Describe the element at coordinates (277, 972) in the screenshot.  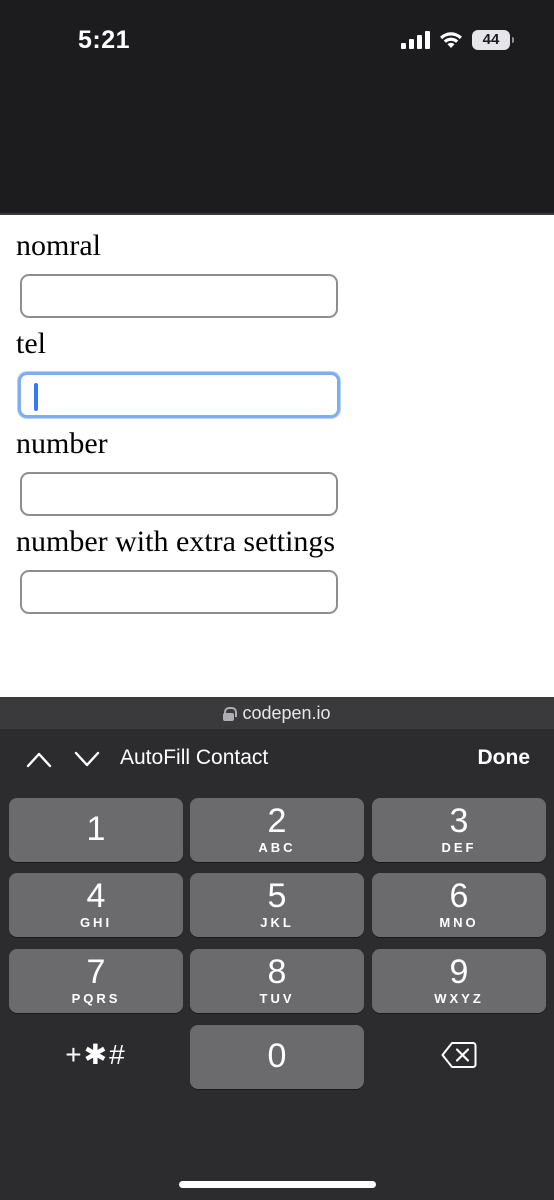
I see `key-number: 8` at that location.